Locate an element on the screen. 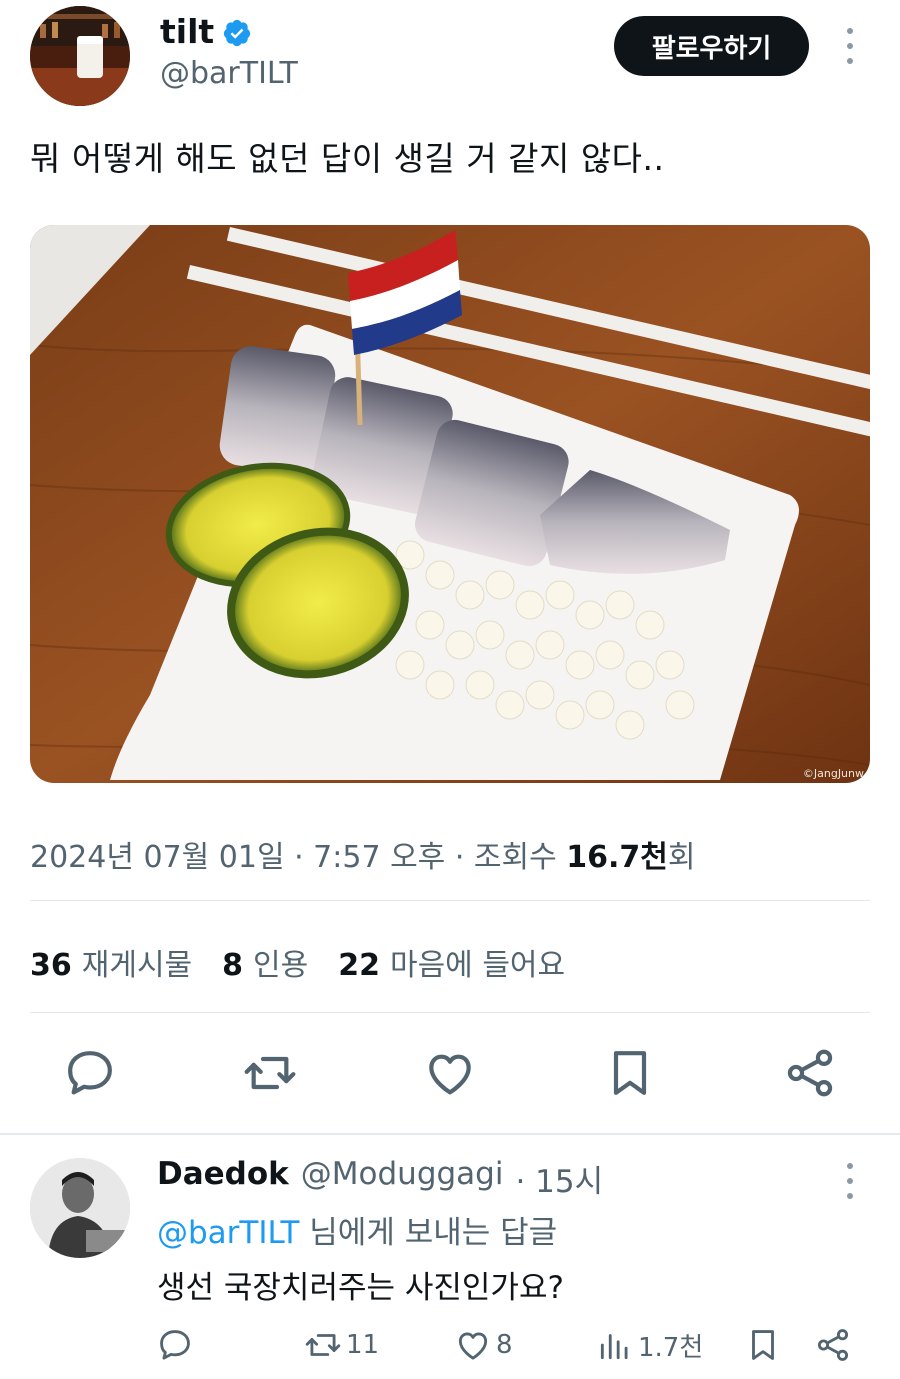 This screenshot has height=1379, width=900. likes-stat: 22 마음에 들어요 is located at coordinates (451, 962).